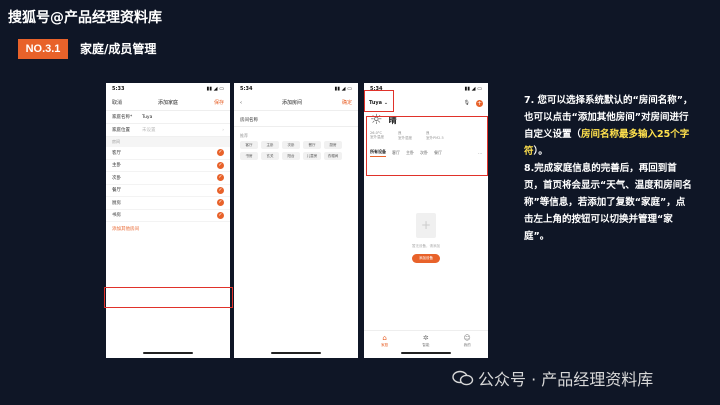 This screenshot has height=405, width=720. I want to click on room-item: 书房 ✓, so click(168, 216).